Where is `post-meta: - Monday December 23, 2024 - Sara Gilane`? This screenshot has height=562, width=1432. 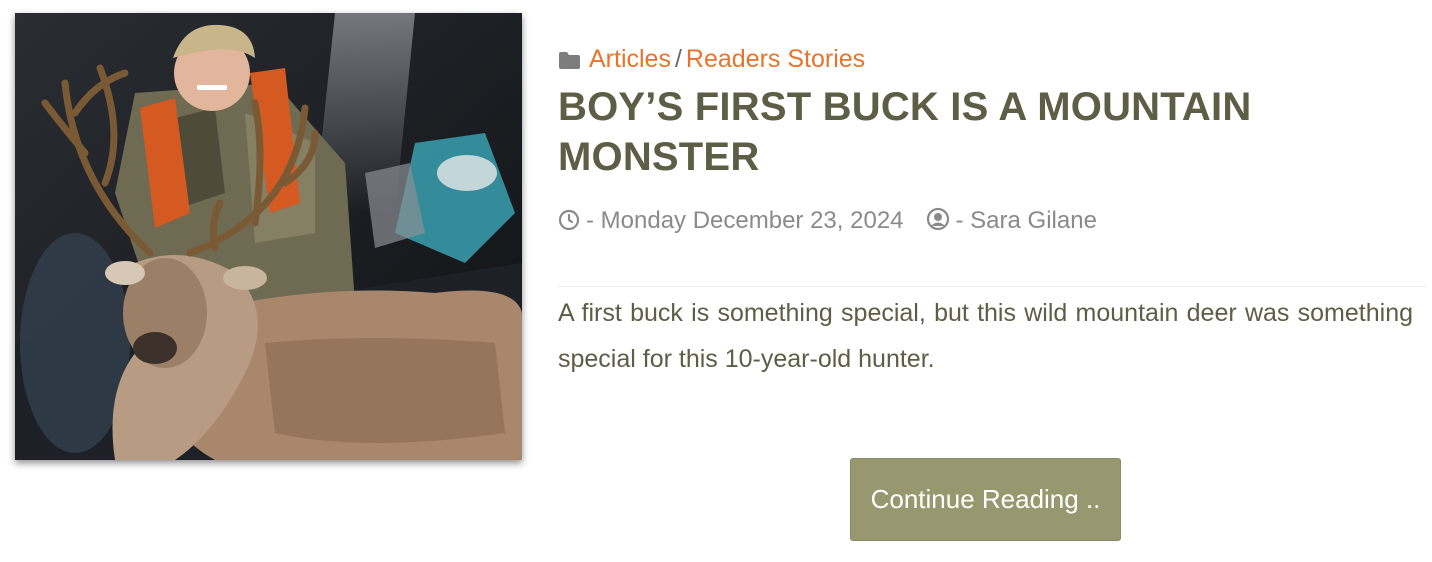 post-meta: - Monday December 23, 2024 - Sara Gilane is located at coordinates (827, 222).